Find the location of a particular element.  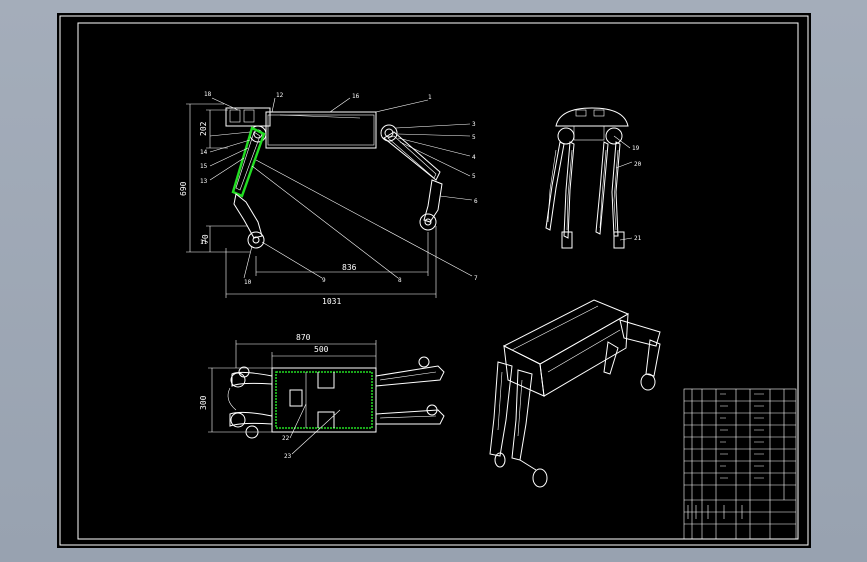

label-3: 3 is located at coordinates (474, 124).